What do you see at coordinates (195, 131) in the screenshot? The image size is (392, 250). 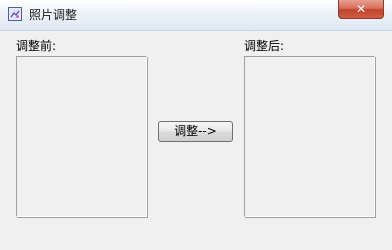 I see `adjust-button: 调整-->` at bounding box center [195, 131].